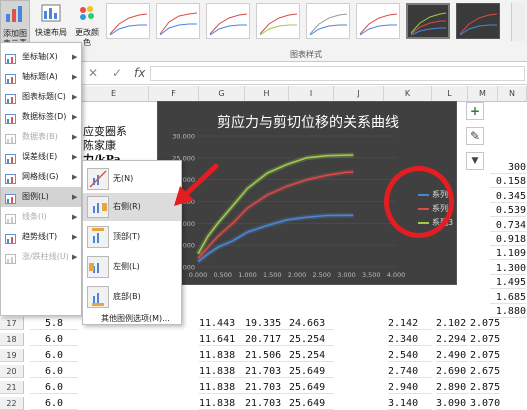 The height and width of the screenshot is (410, 527). Describe the element at coordinates (508, 196) in the screenshot. I see `table-cell: 0.345` at that location.